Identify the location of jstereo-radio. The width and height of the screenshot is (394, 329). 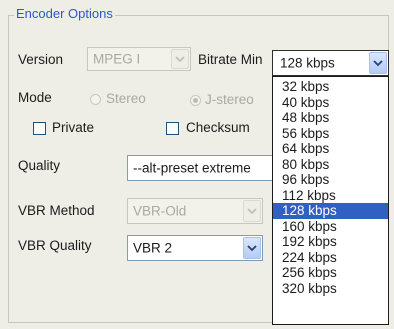
(195, 100).